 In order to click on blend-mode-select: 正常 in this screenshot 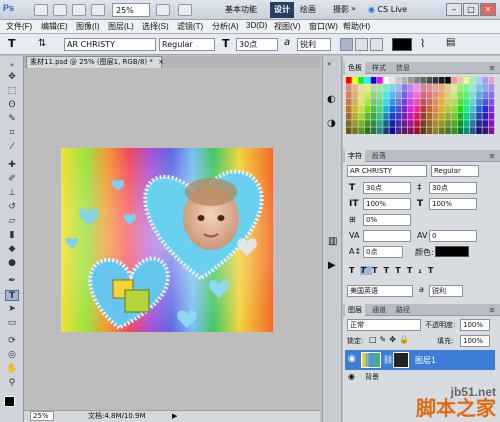, I will do `click(384, 325)`.